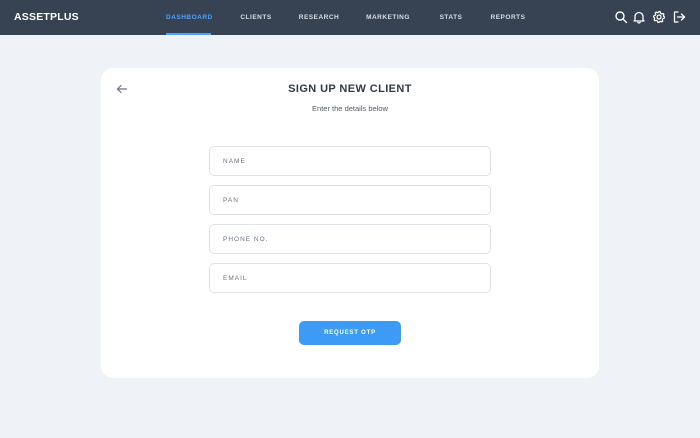 The width and height of the screenshot is (700, 438). I want to click on nav-reports-label: REPORTS, so click(508, 17).